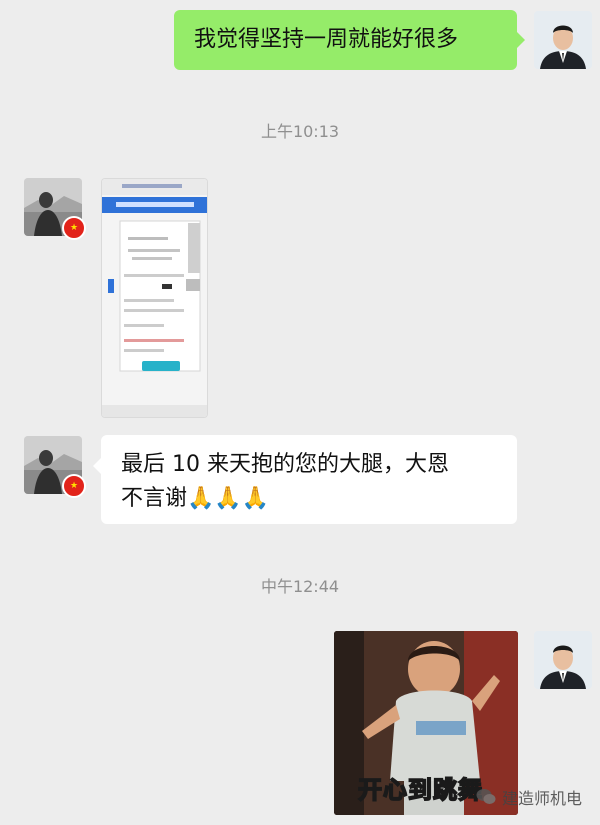 This screenshot has width=600, height=825. What do you see at coordinates (228, 498) in the screenshot?
I see `praying-hands-emoji-icon: 🙏🙏🙏` at bounding box center [228, 498].